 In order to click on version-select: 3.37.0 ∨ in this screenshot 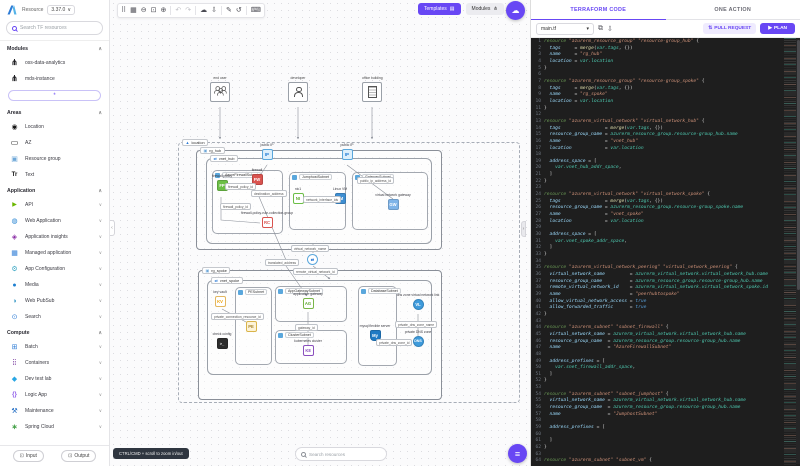, I will do `click(61, 10)`.